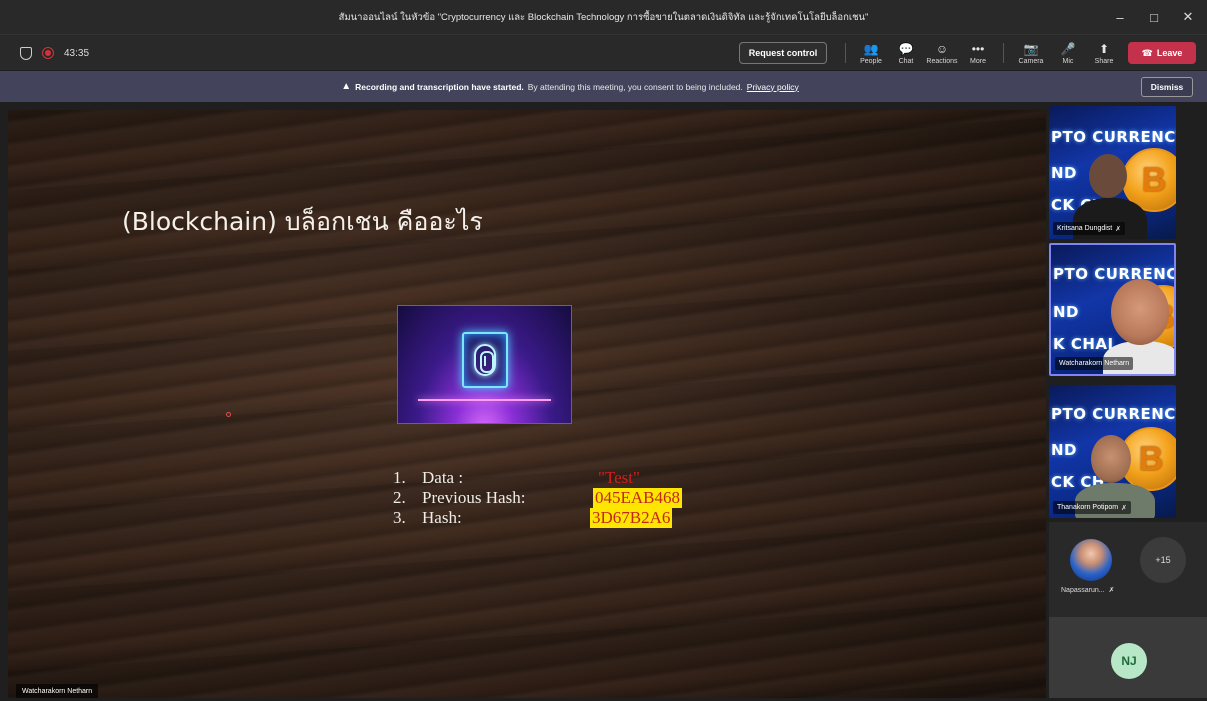 The height and width of the screenshot is (701, 1207). What do you see at coordinates (1120, 17) in the screenshot?
I see `minimize-icon: –` at bounding box center [1120, 17].